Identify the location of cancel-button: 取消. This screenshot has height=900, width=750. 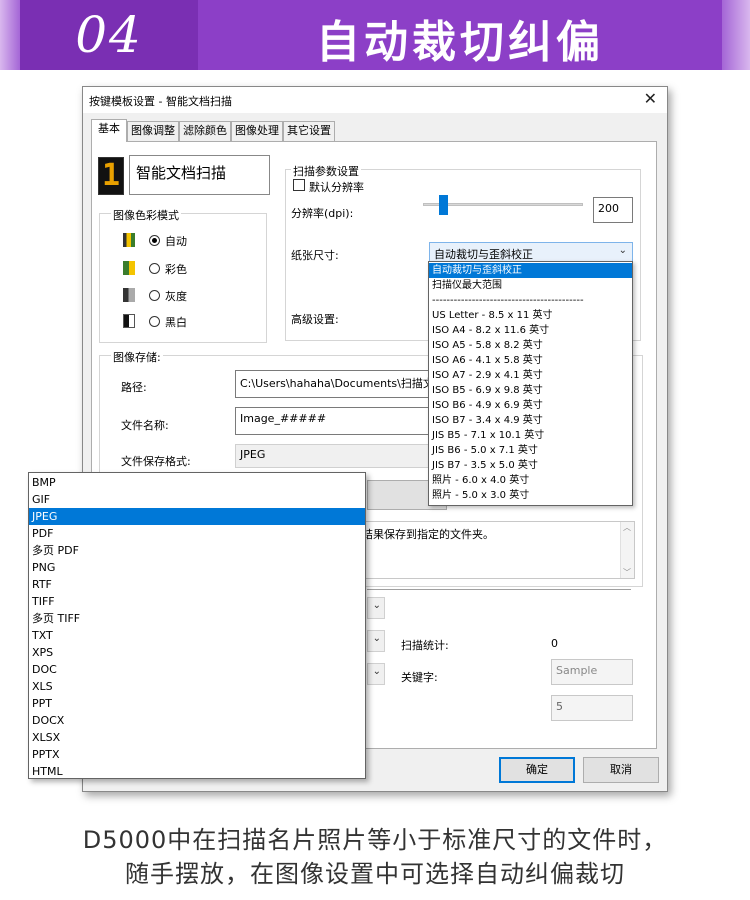
(621, 770).